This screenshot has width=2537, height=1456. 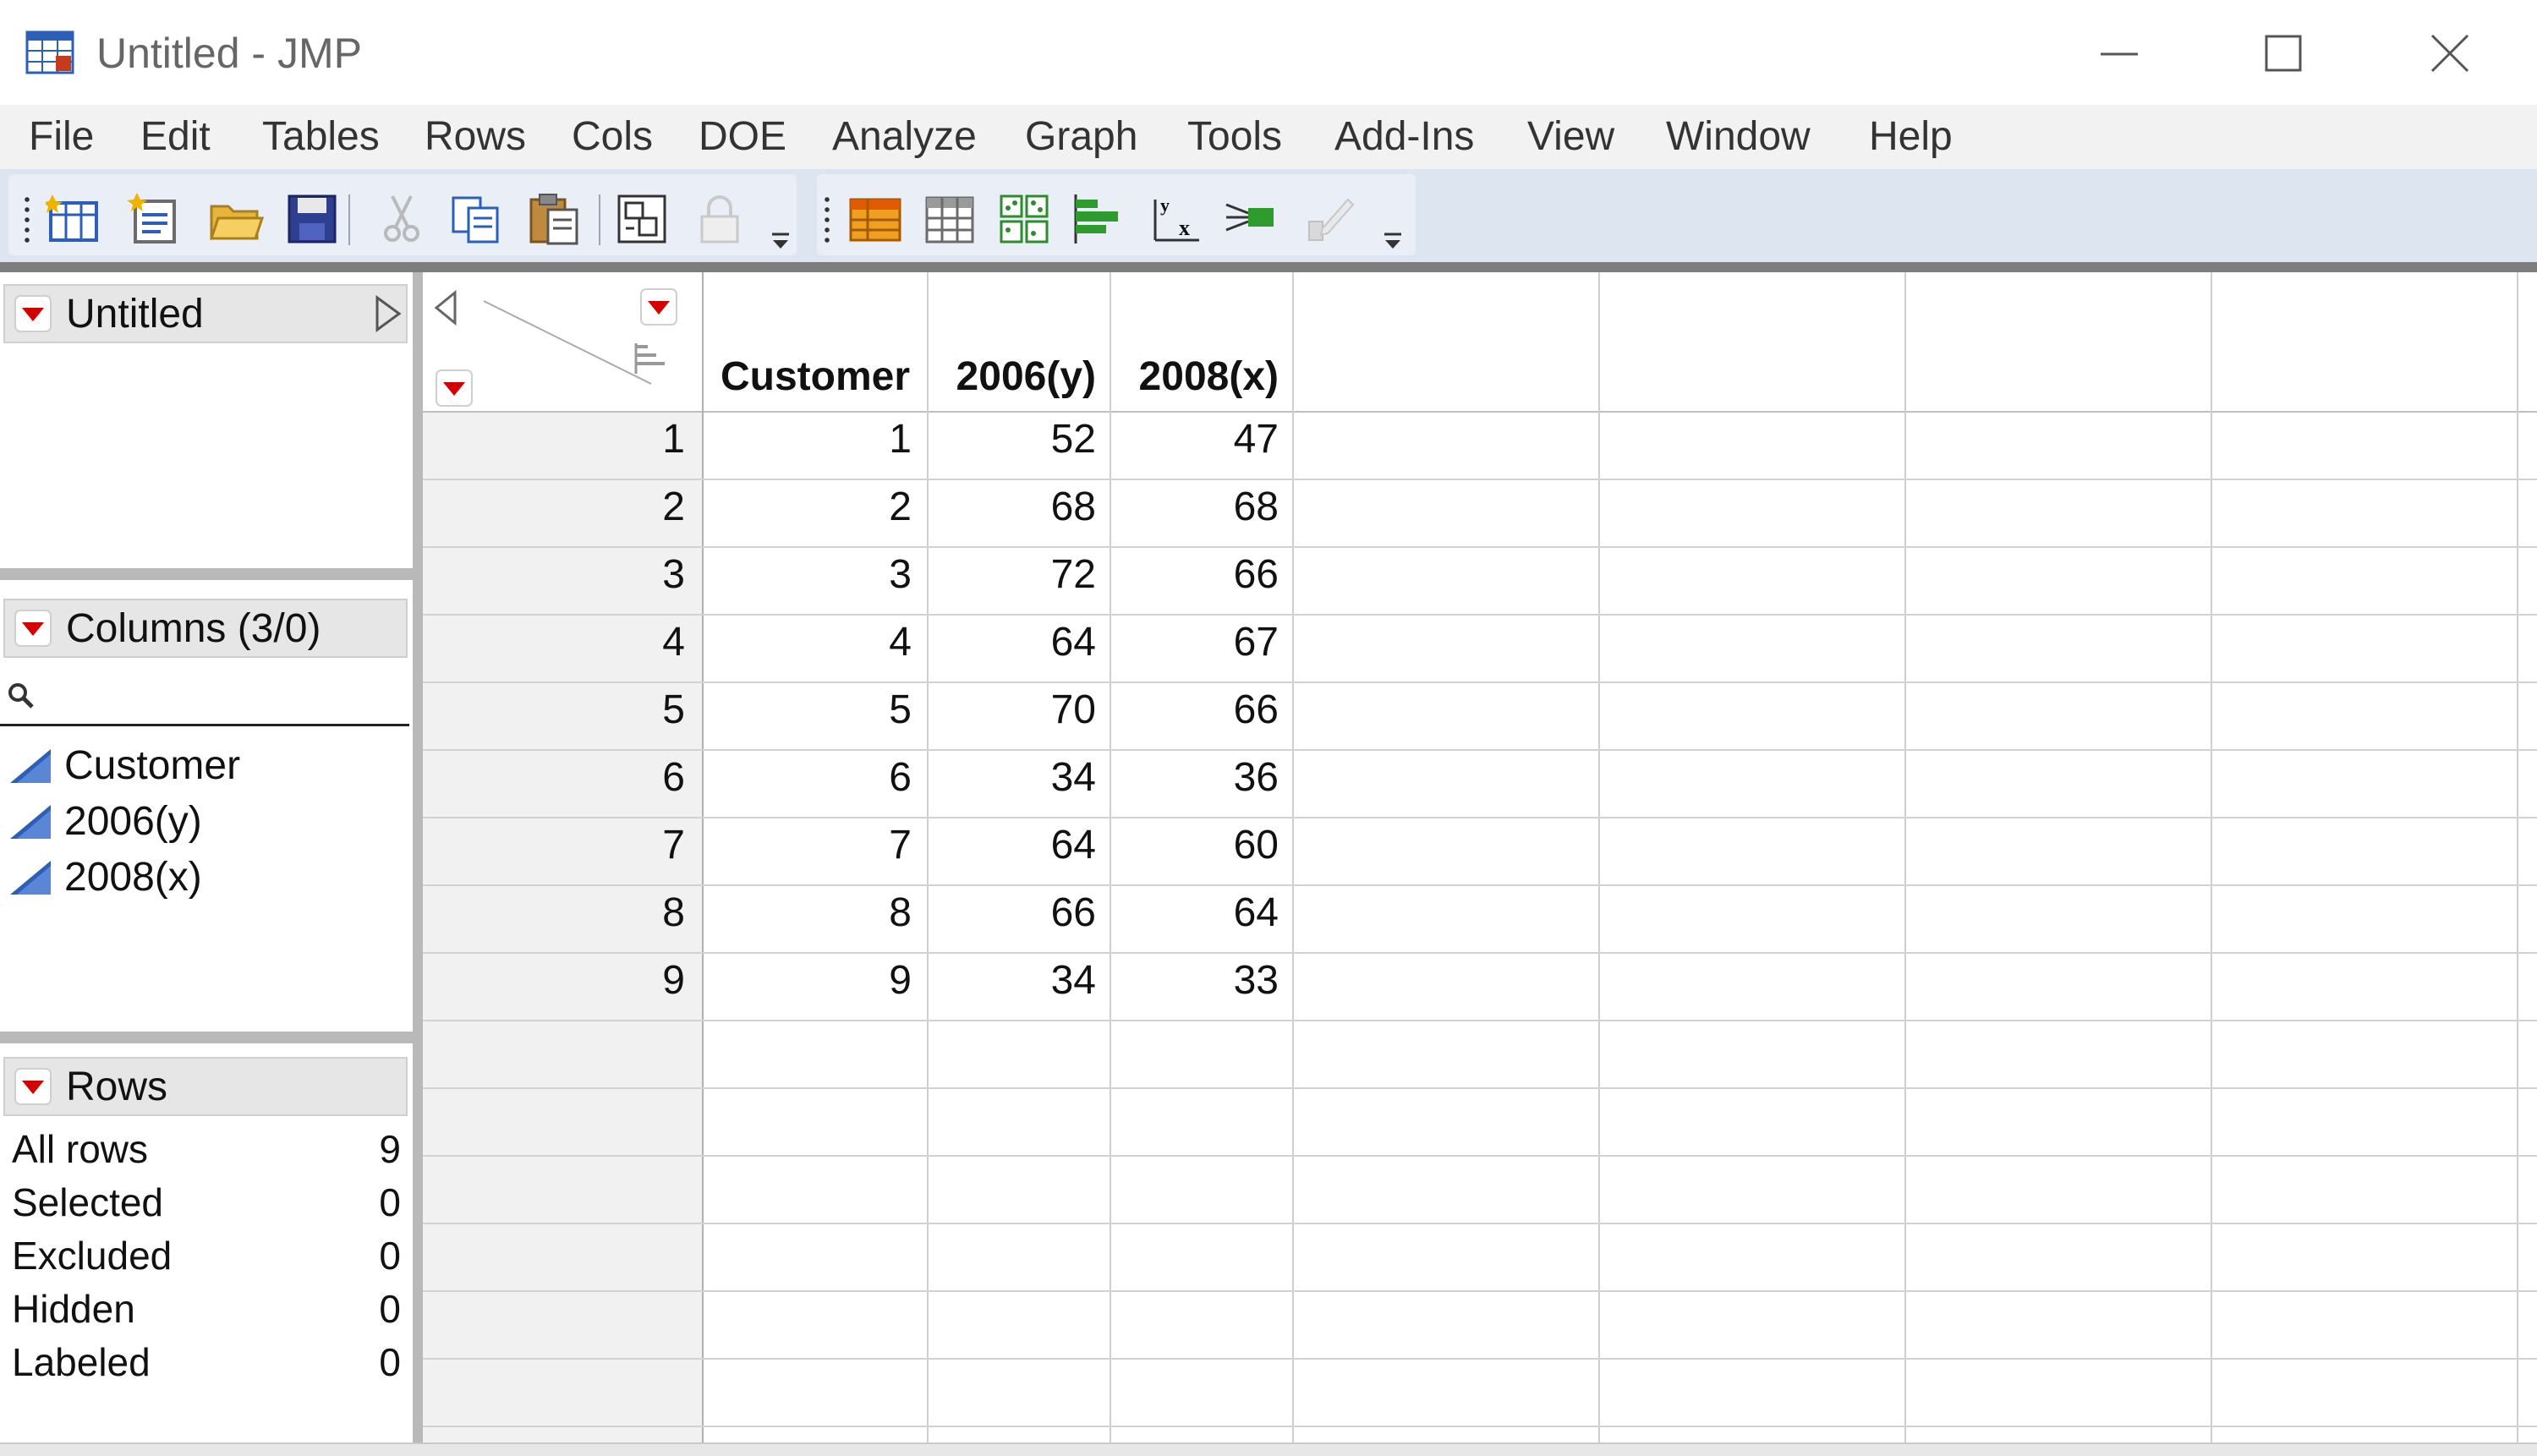 What do you see at coordinates (236, 219) in the screenshot?
I see `open-icon` at bounding box center [236, 219].